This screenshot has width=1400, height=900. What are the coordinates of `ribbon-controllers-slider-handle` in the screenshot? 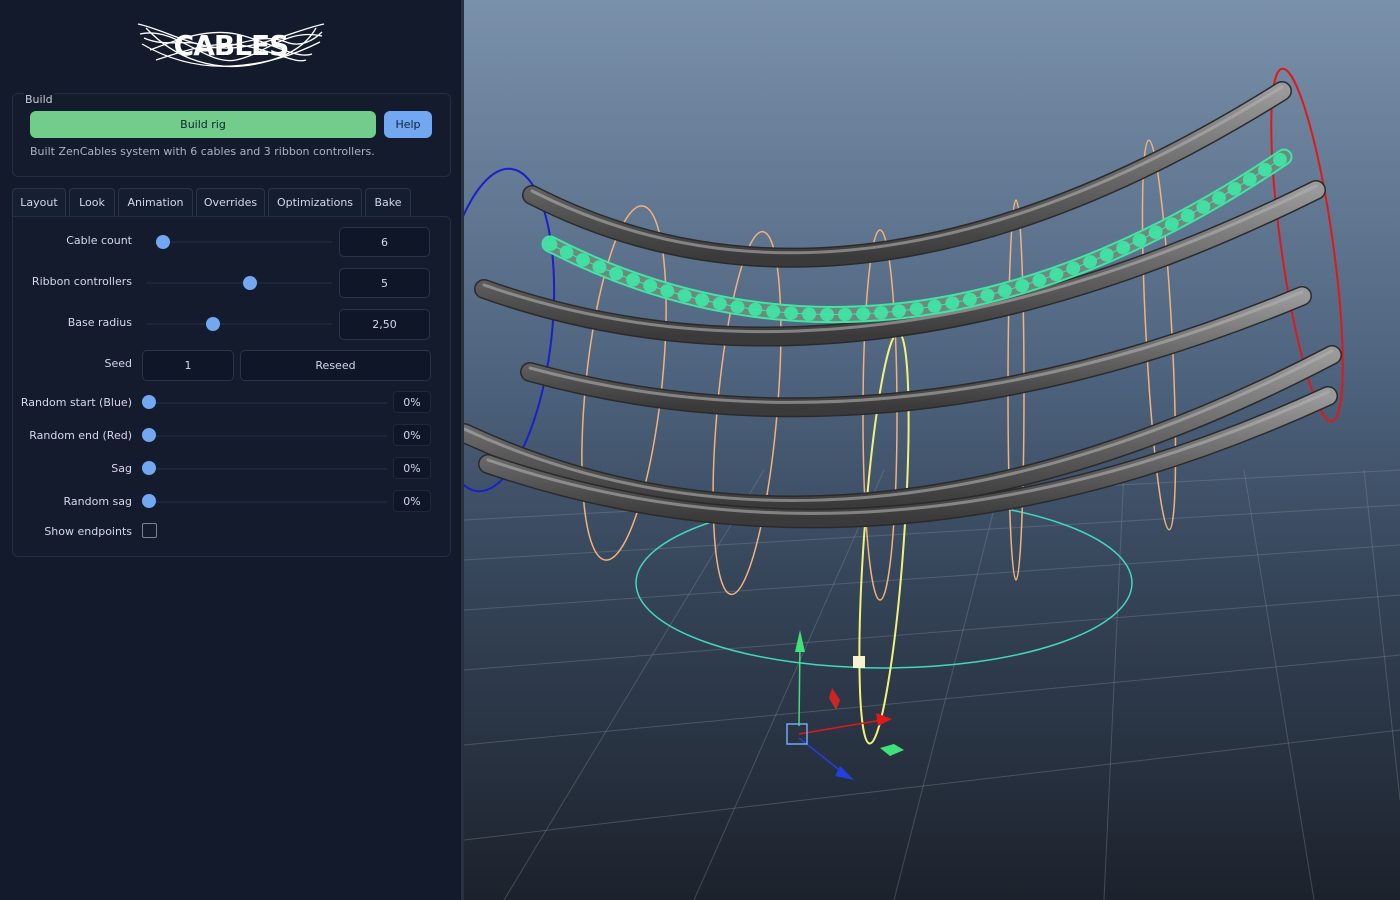 It's located at (250, 283).